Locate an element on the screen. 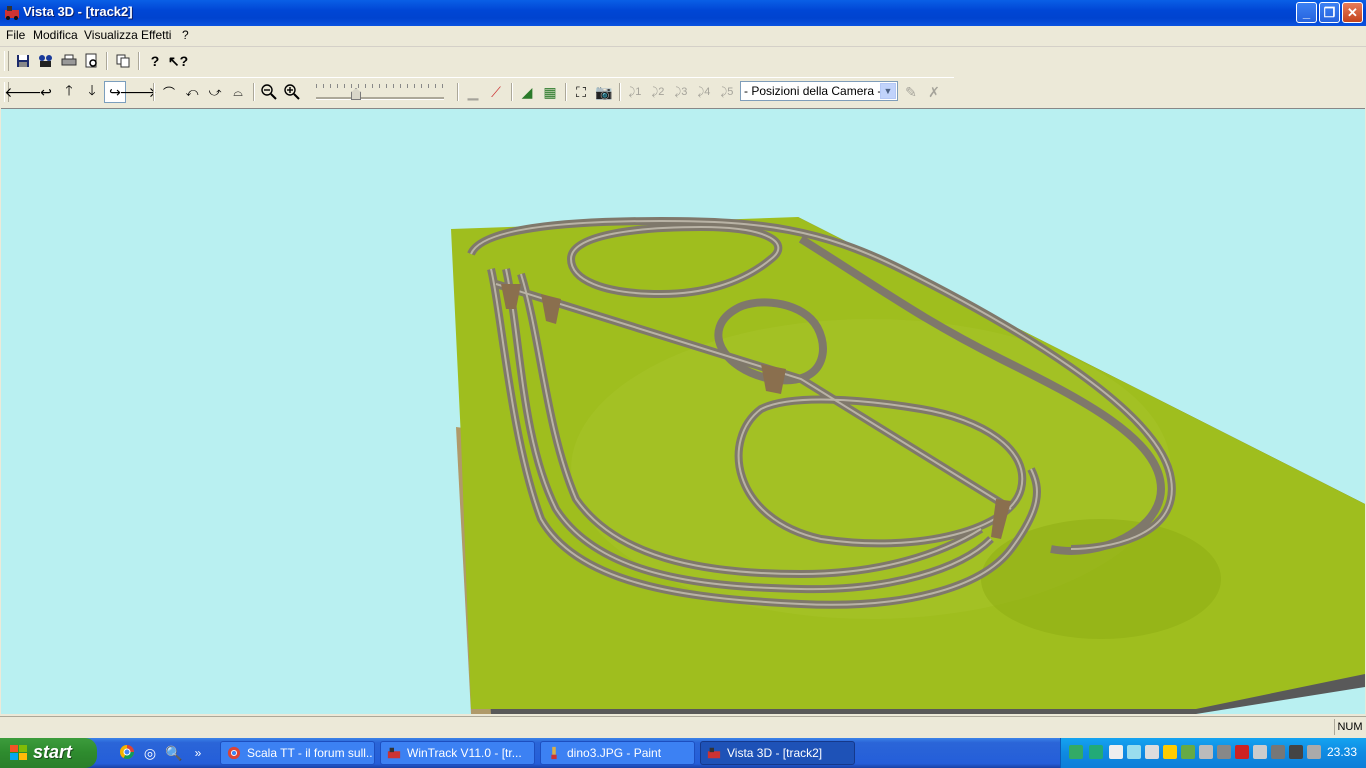 The width and height of the screenshot is (1366, 768). window-title: Vista 3D - [track2] is located at coordinates (78, 11).